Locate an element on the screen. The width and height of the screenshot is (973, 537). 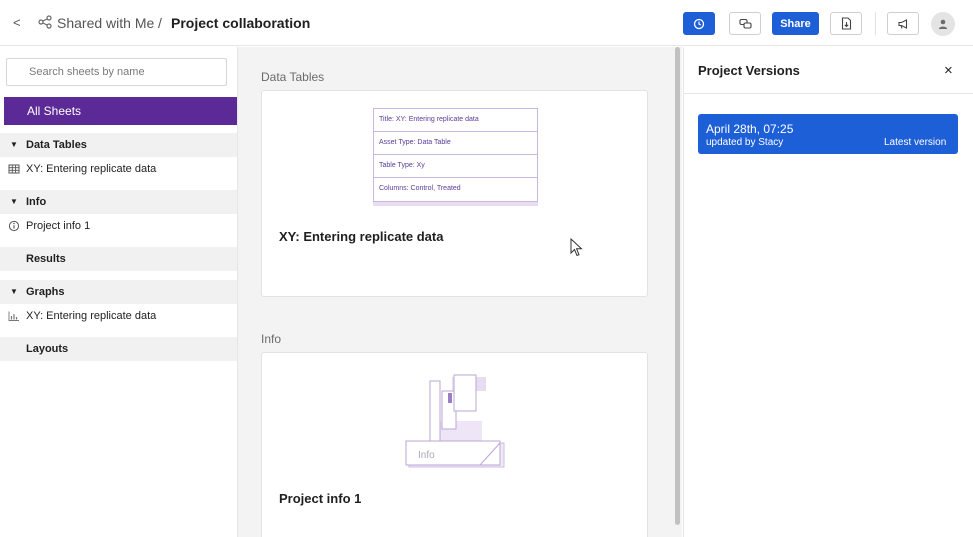
panel-title: Project Versions is located at coordinates (749, 70).